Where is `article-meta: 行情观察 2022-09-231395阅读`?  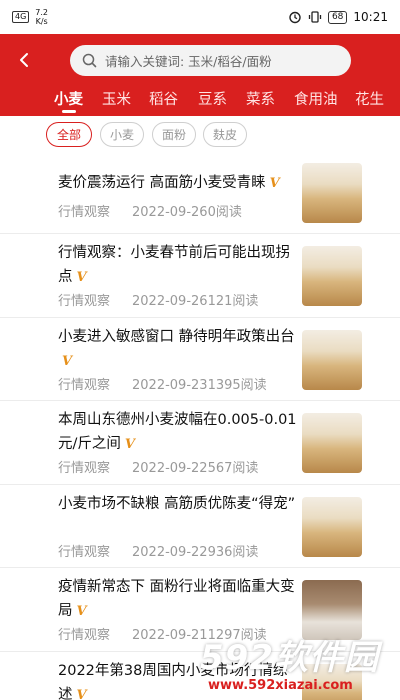
article-meta: 行情观察 2022-09-231395阅读 is located at coordinates (162, 383).